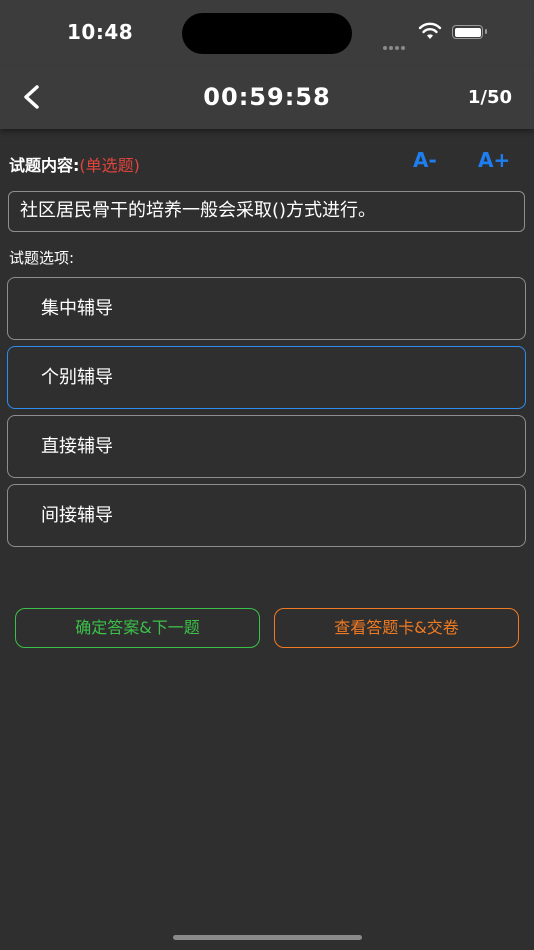 Image resolution: width=534 pixels, height=950 pixels. I want to click on answer-card-submit-button: 查看答题卡&交卷, so click(396, 628).